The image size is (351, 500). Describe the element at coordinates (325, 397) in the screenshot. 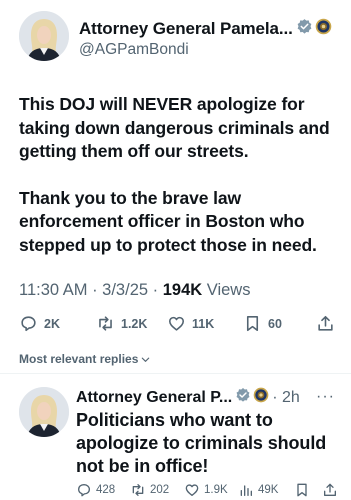

I see `more-icon: ···` at that location.